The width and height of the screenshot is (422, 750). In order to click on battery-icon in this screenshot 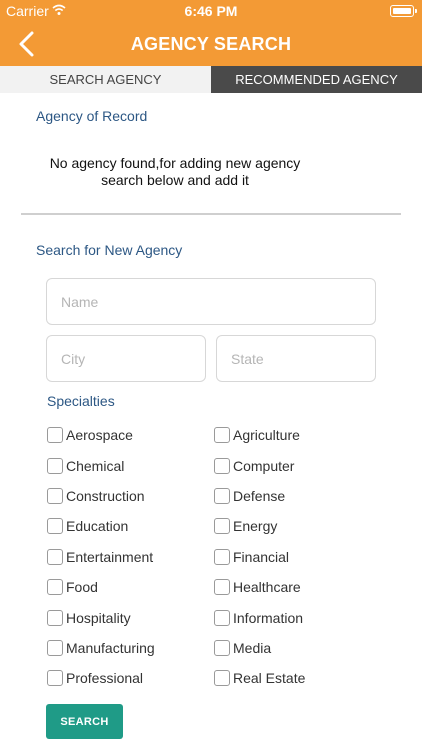, I will do `click(403, 11)`.